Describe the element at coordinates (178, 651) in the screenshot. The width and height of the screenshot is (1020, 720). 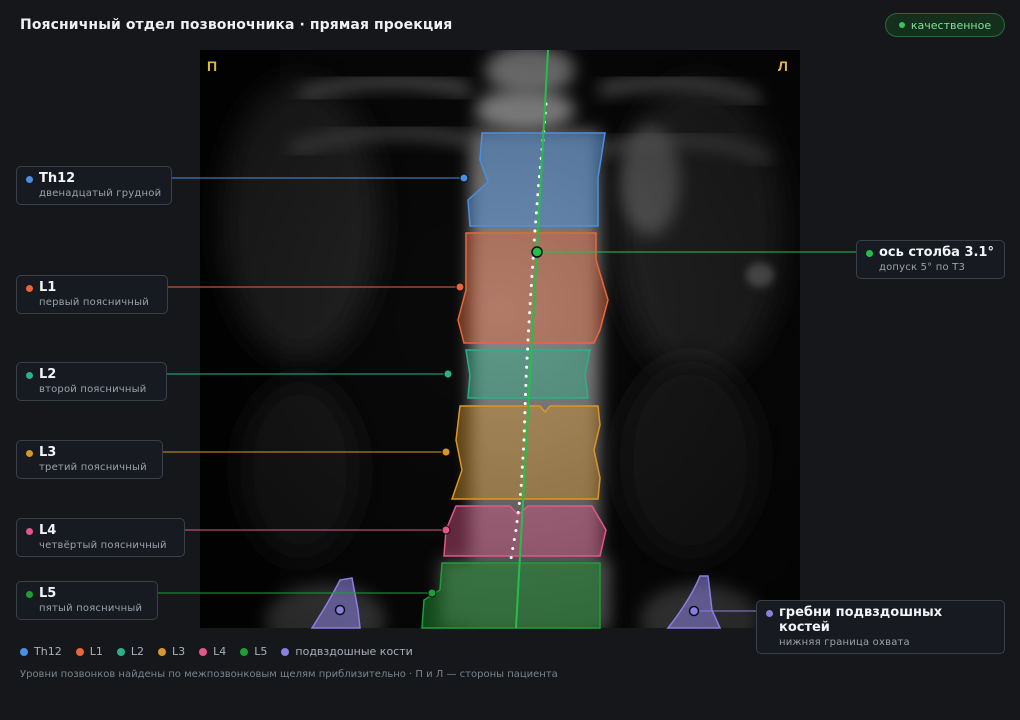
I see `legend-label: L3` at that location.